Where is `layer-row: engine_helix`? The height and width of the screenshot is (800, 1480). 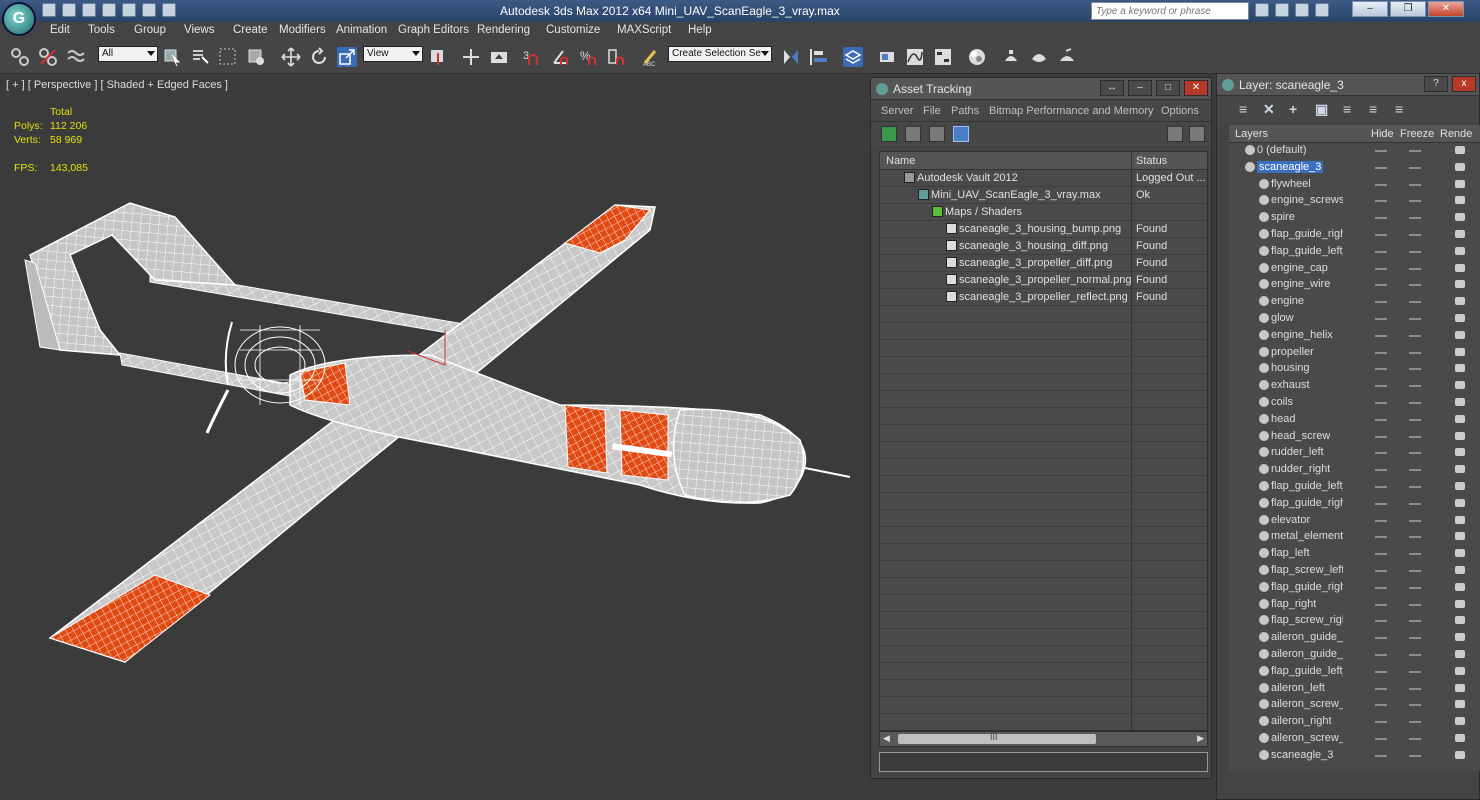 layer-row: engine_helix is located at coordinates (1354, 336).